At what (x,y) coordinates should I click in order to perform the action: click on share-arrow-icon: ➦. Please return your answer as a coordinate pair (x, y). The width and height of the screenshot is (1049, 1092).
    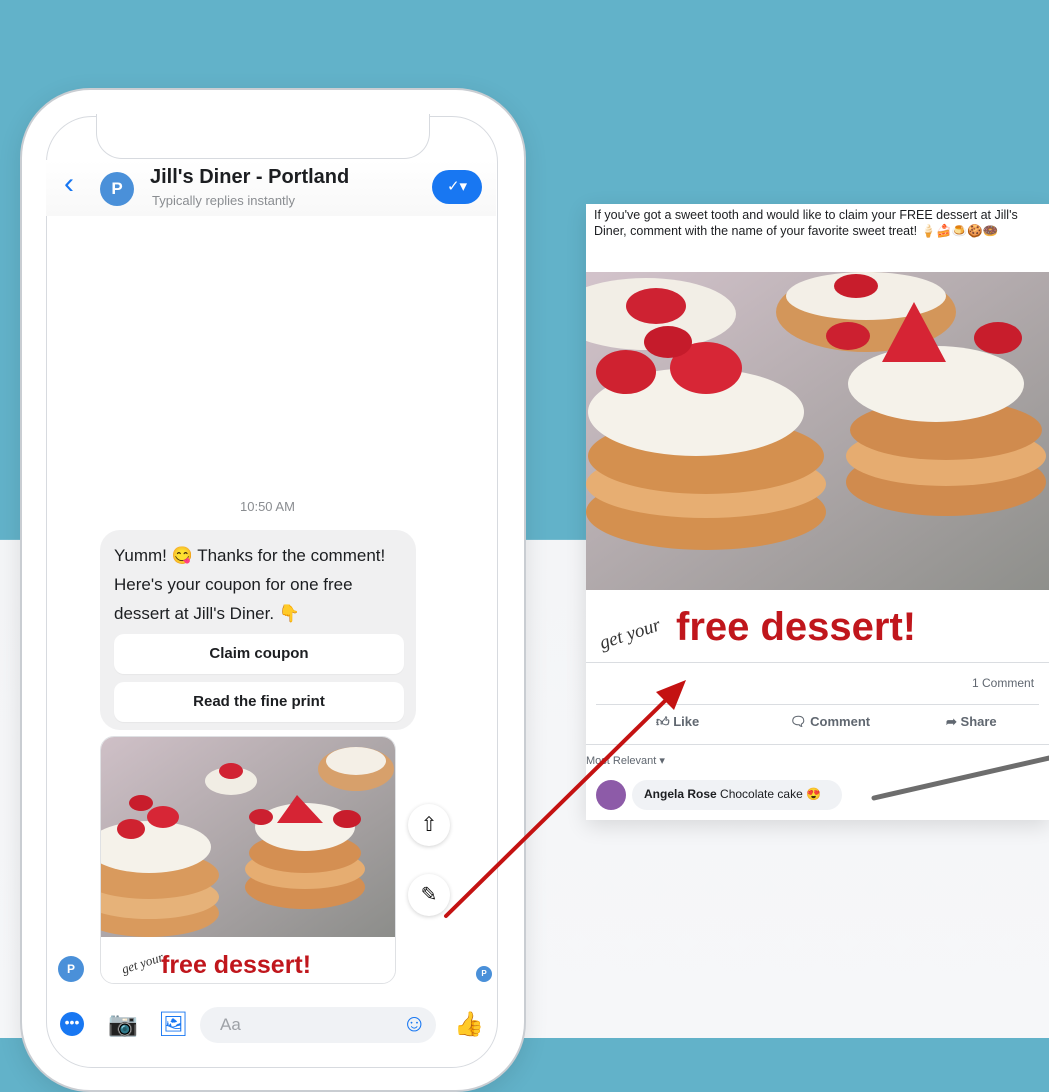
    Looking at the image, I should click on (951, 721).